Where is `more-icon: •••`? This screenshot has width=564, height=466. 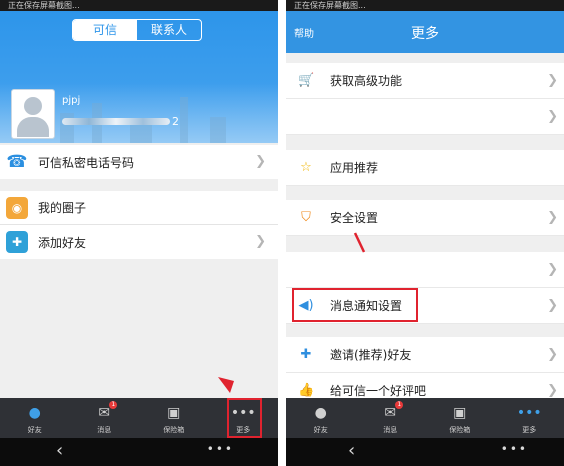
more-icon: ••• is located at coordinates (529, 413).